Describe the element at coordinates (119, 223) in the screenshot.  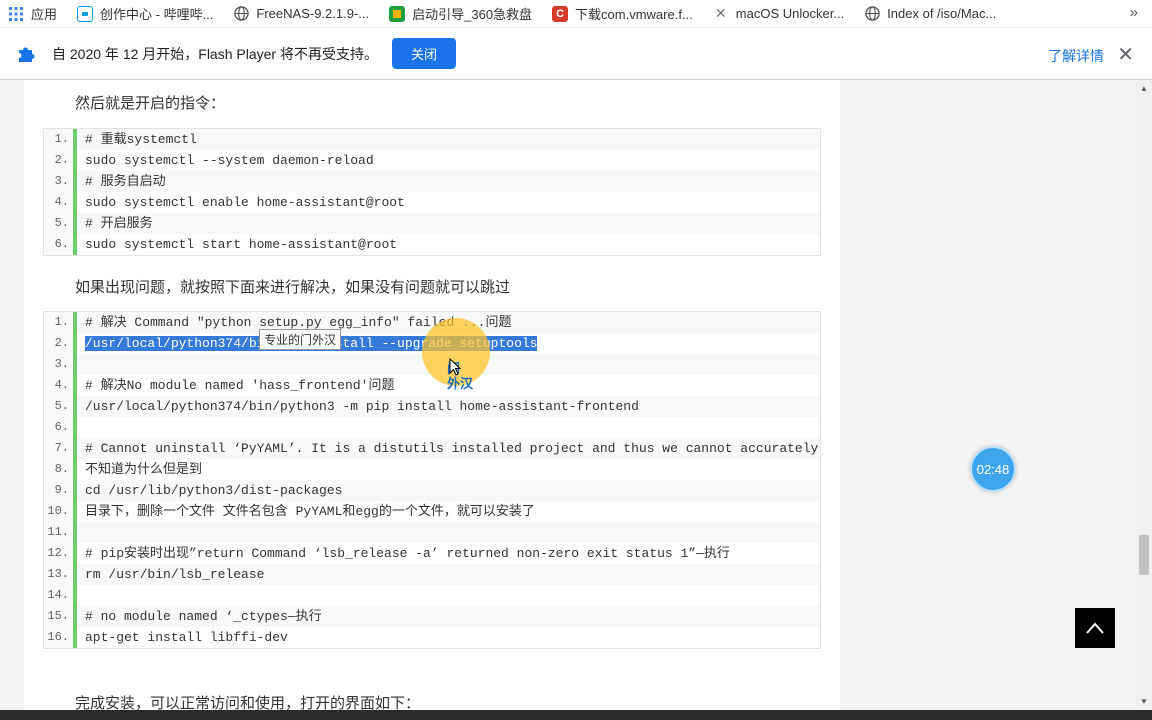
I see `code-text: # 开启服务` at that location.